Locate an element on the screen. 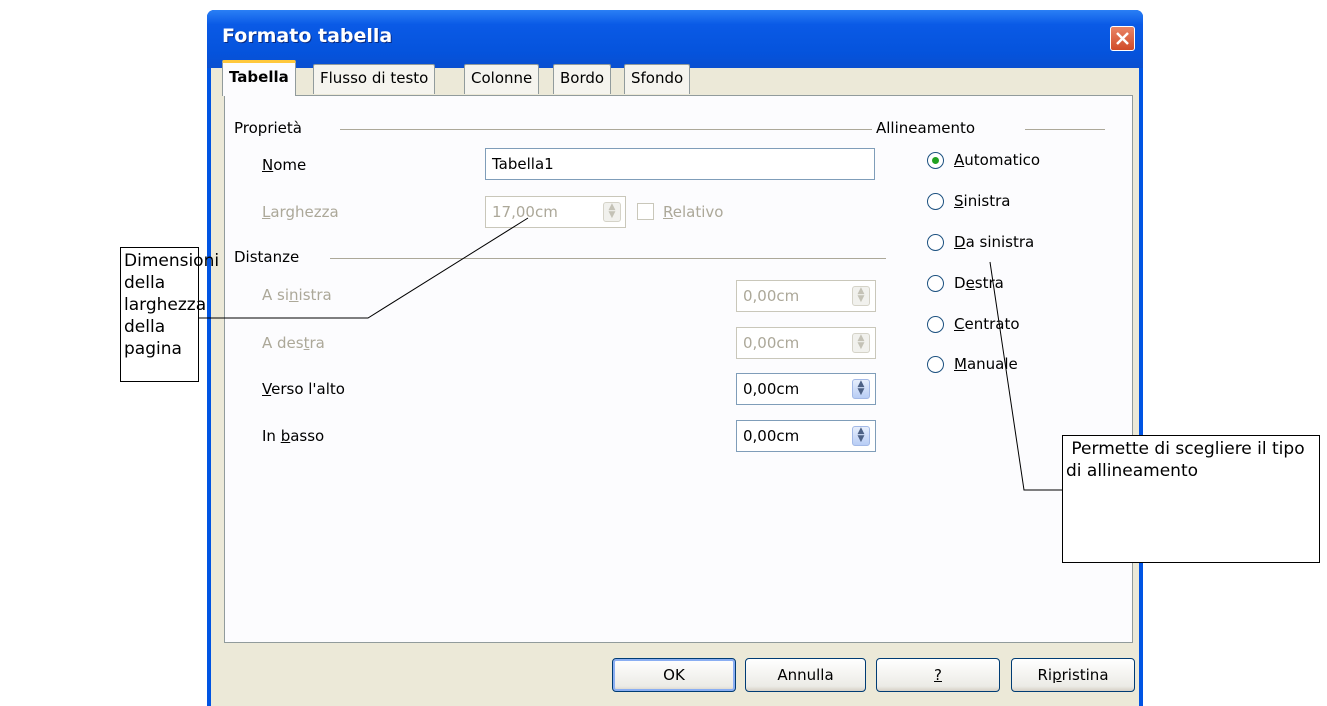 This screenshot has height=706, width=1327. right-spacing-spin-button: ▲ ▼ is located at coordinates (861, 343).